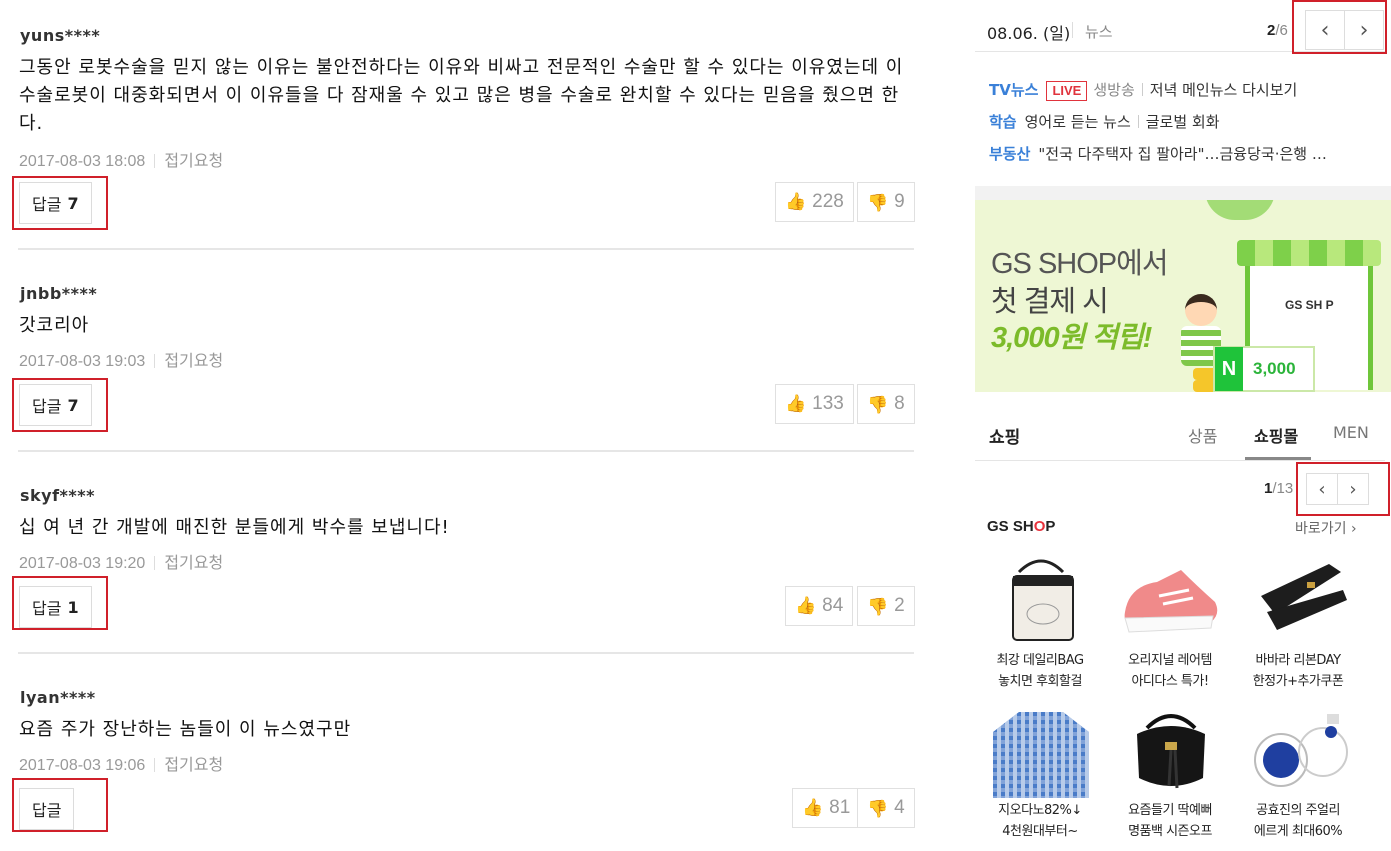 The image size is (1391, 851). I want to click on tab-malls: 쇼핑몰, so click(1276, 435).